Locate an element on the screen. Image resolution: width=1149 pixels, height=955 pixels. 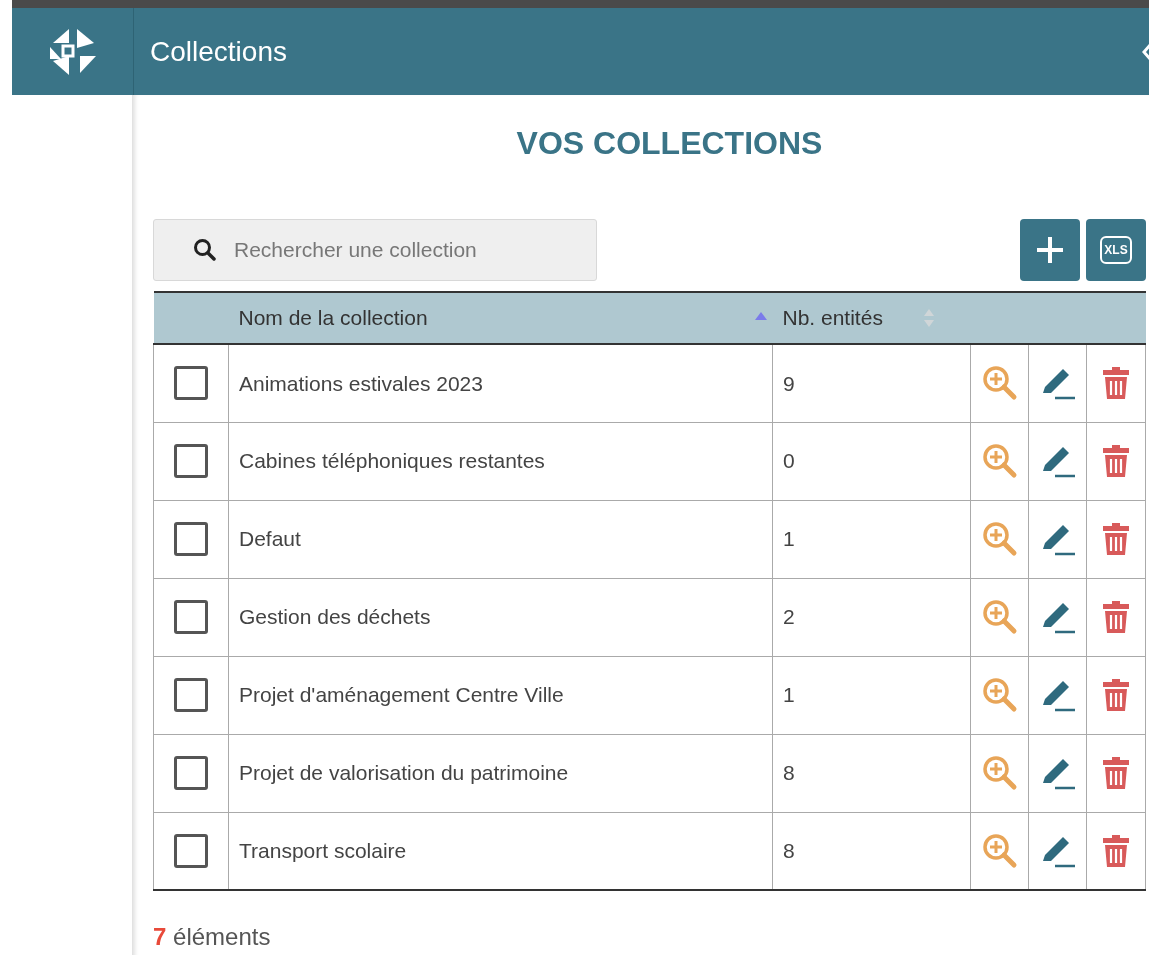
item-count: 7 éléments is located at coordinates (212, 936).